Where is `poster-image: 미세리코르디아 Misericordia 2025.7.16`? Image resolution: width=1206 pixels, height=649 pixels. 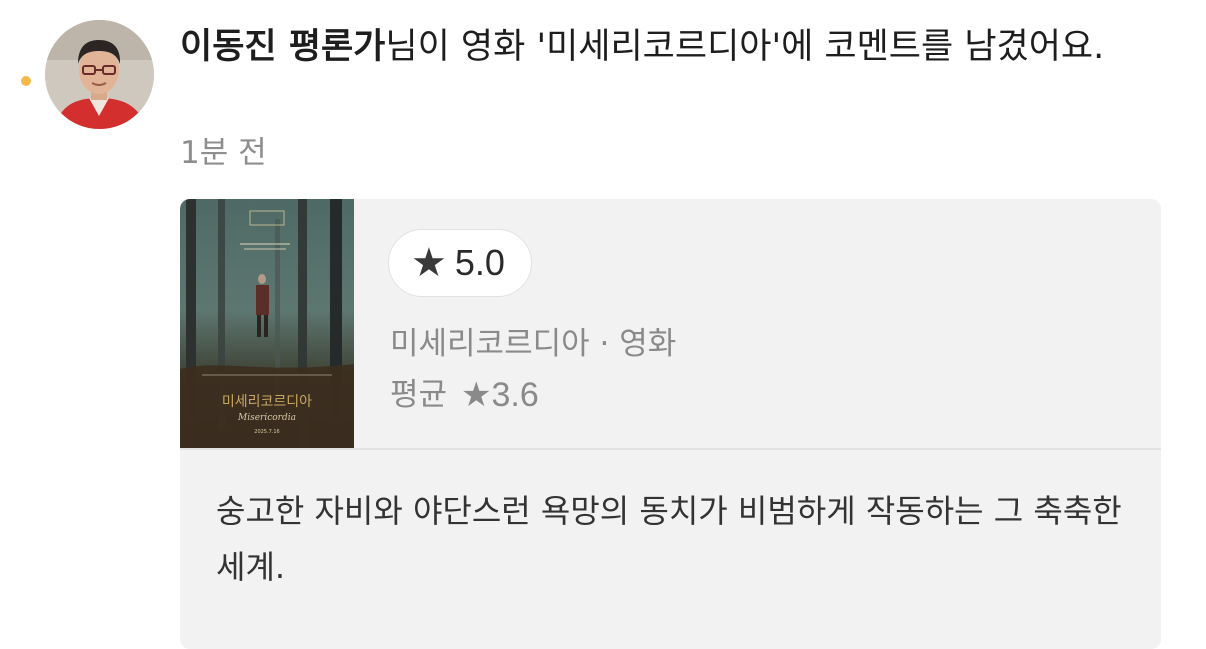 poster-image: 미세리코르디아 Misericordia 2025.7.16 is located at coordinates (267, 323).